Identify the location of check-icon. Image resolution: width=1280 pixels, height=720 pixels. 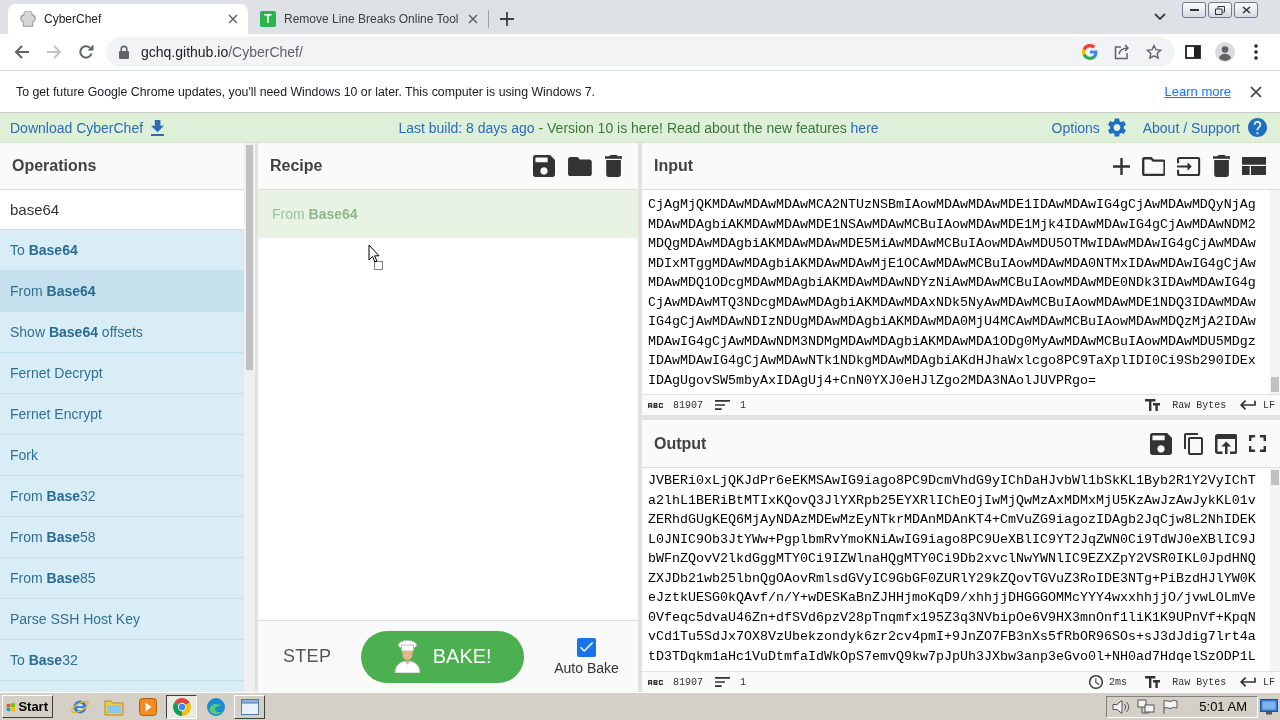
(586, 647).